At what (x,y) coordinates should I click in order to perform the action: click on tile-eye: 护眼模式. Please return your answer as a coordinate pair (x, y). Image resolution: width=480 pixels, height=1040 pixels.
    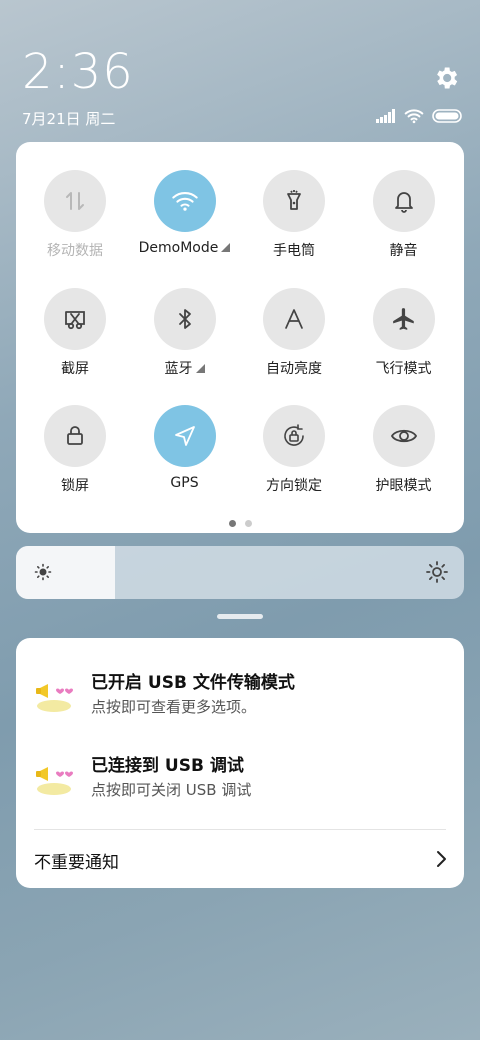
    Looking at the image, I should click on (404, 450).